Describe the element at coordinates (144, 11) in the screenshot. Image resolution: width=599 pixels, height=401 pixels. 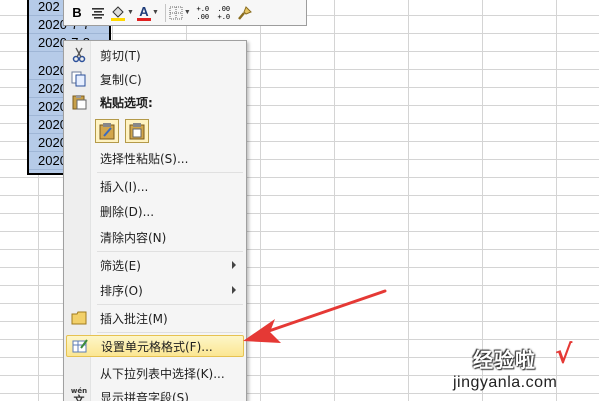
I see `font-color-letter: A` at that location.